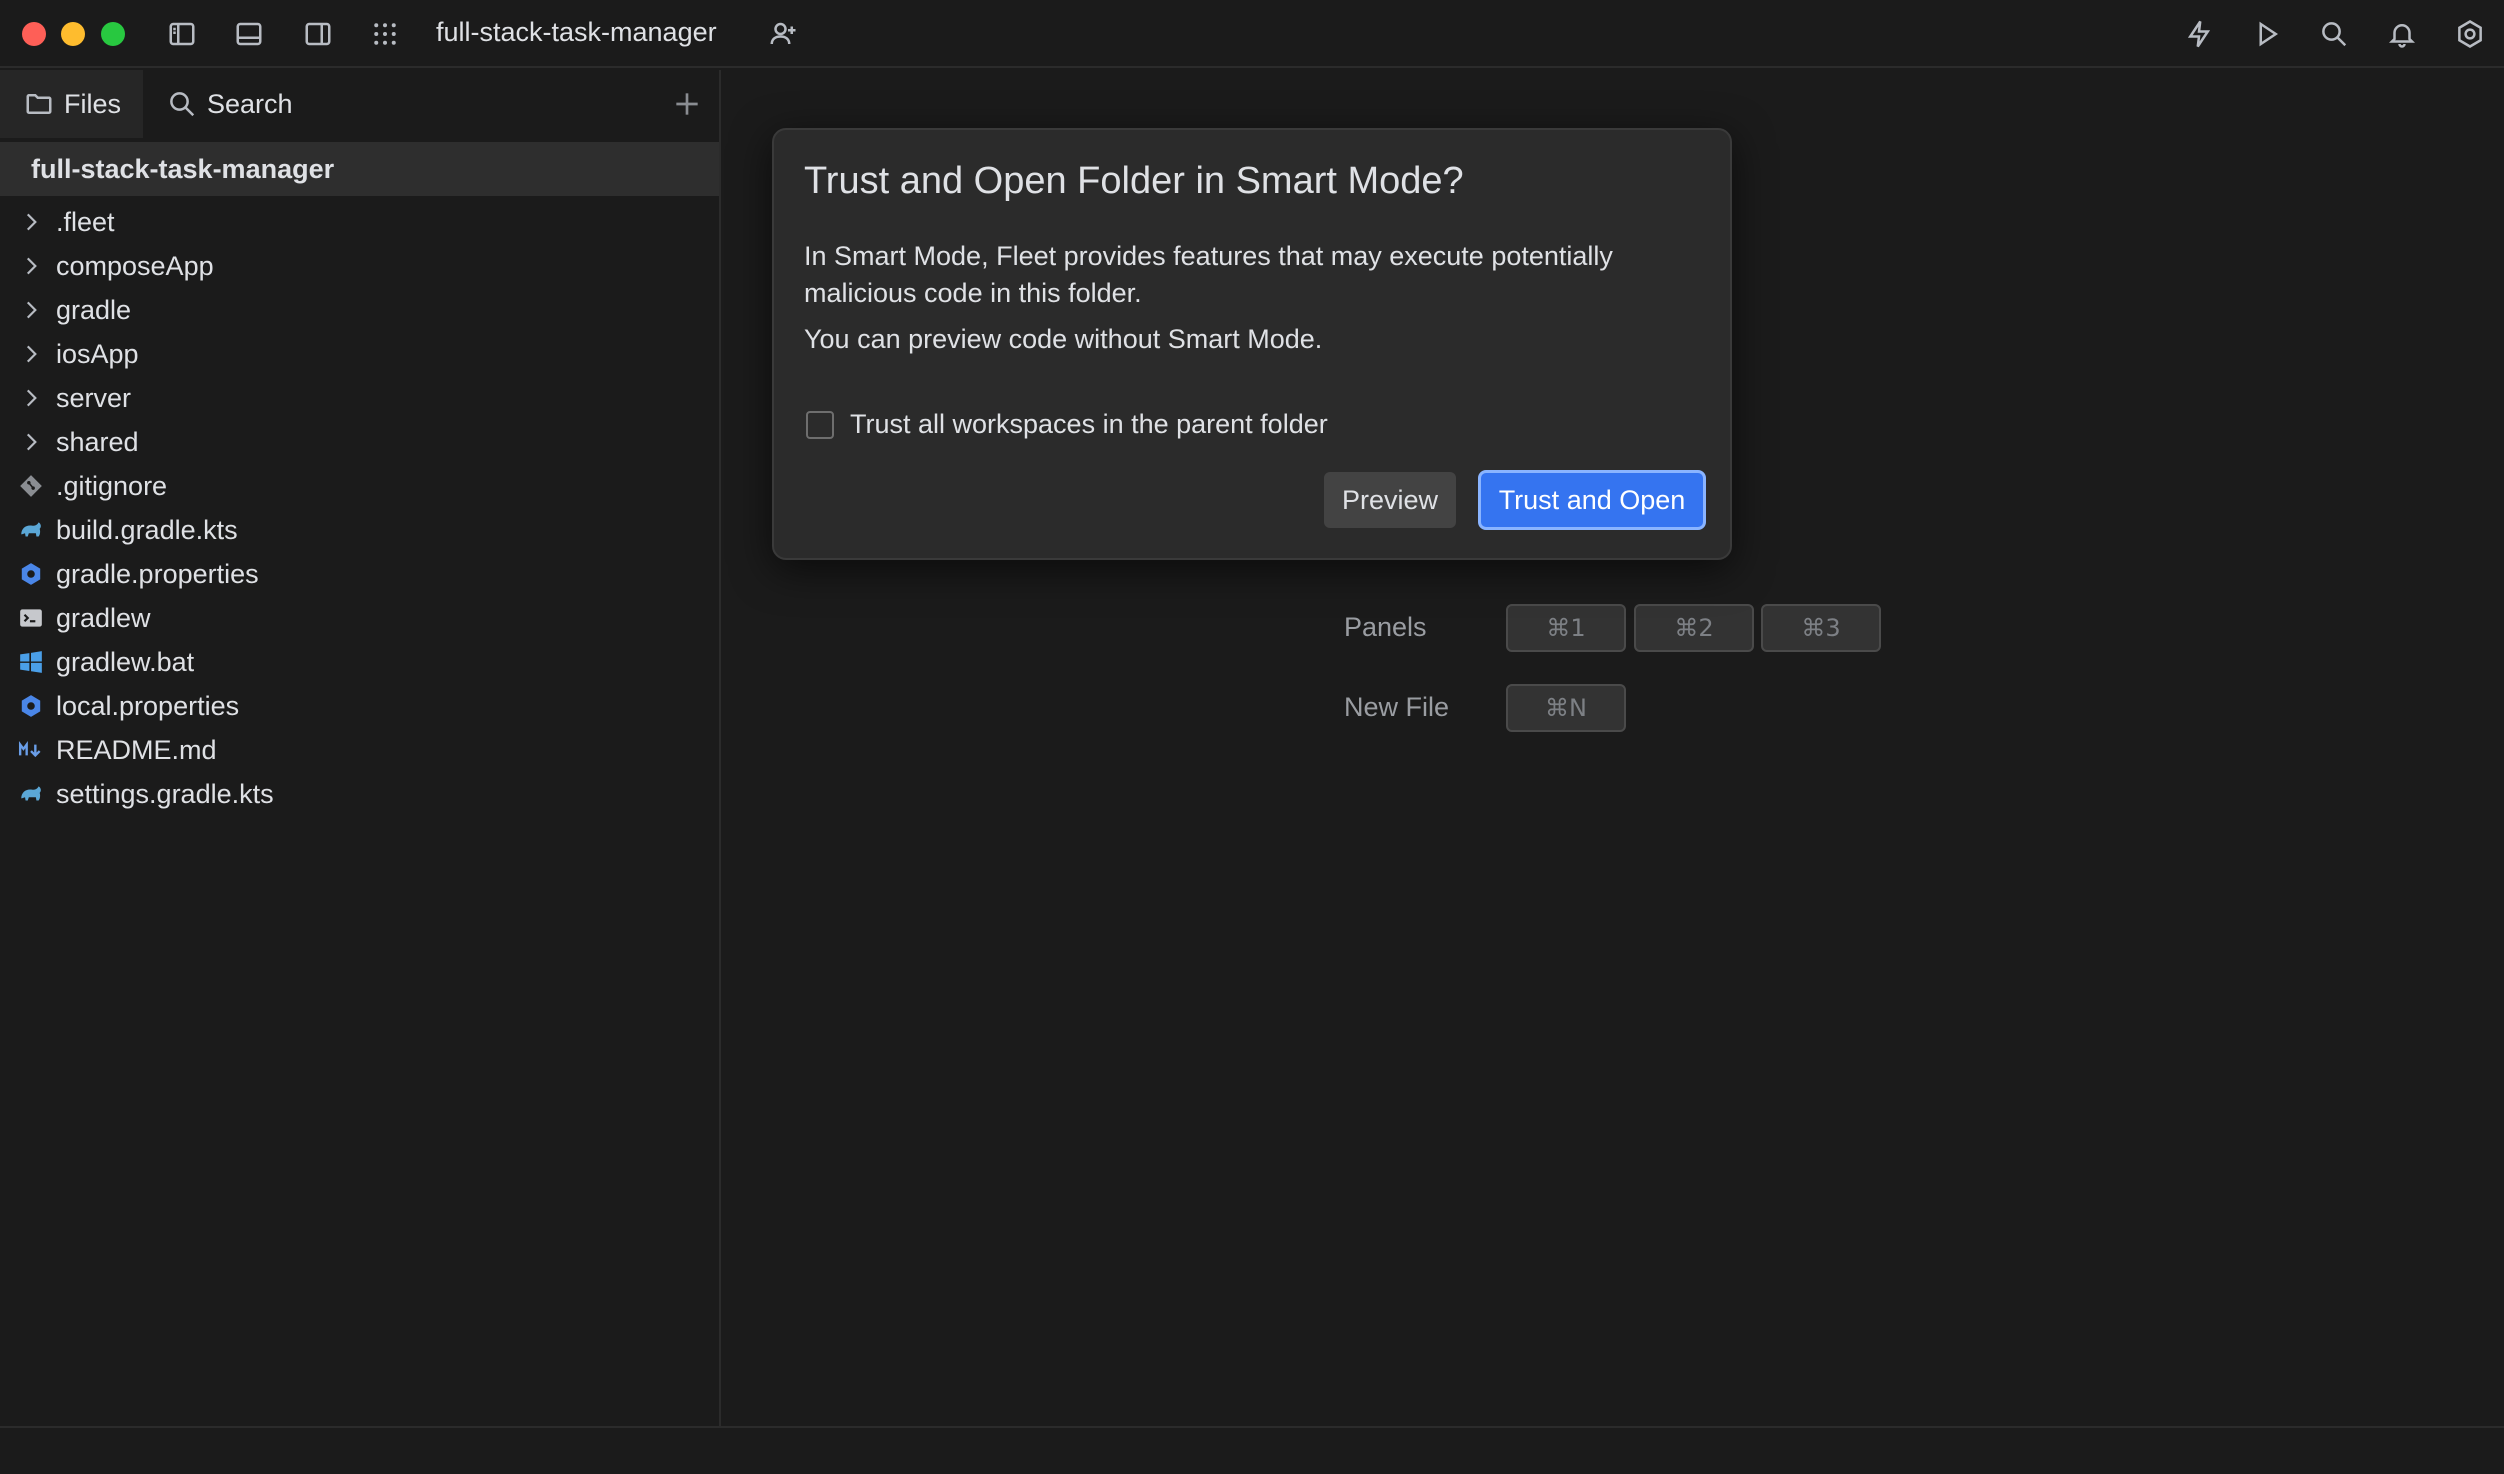 This screenshot has height=1474, width=2504. I want to click on dialog-preview-text: You can preview code without Smart Mode., so click(1063, 339).